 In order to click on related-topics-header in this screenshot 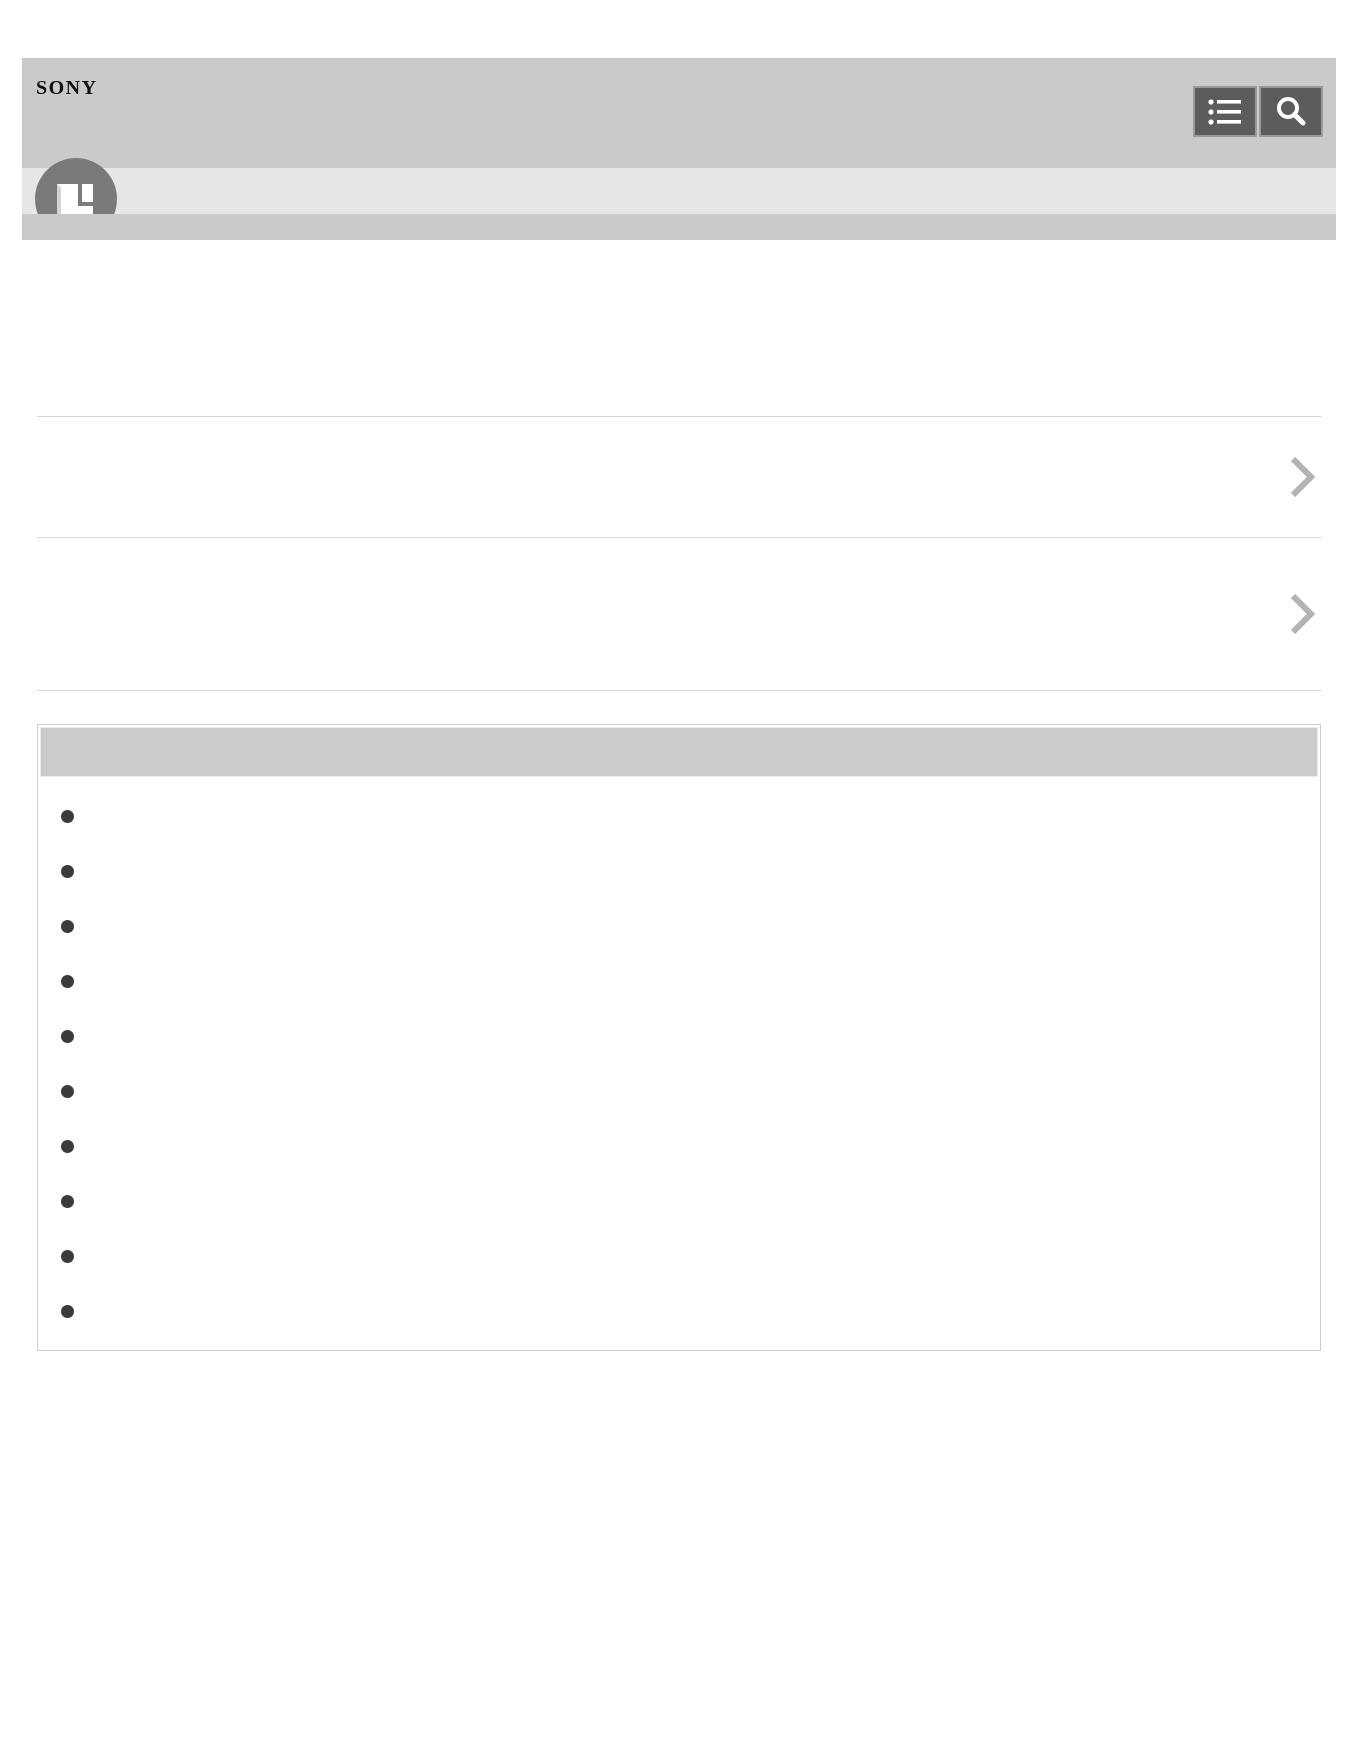, I will do `click(679, 752)`.